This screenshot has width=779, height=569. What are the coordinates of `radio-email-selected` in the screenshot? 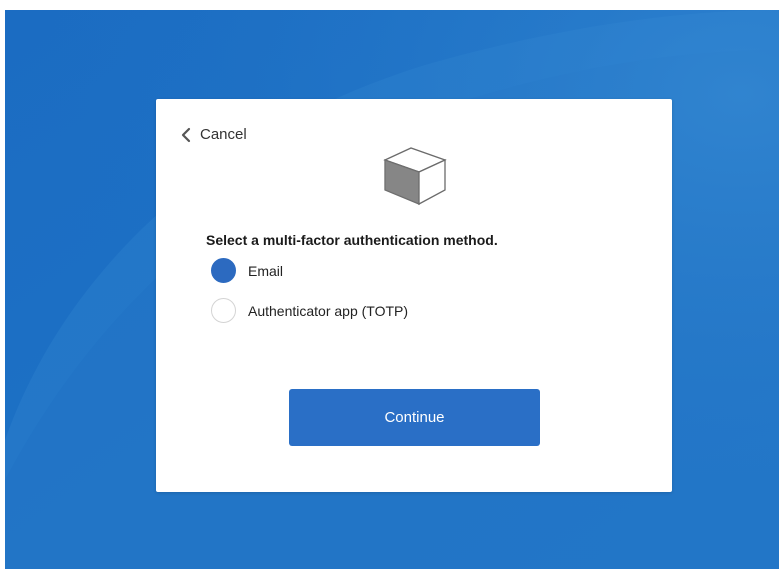 It's located at (223, 270).